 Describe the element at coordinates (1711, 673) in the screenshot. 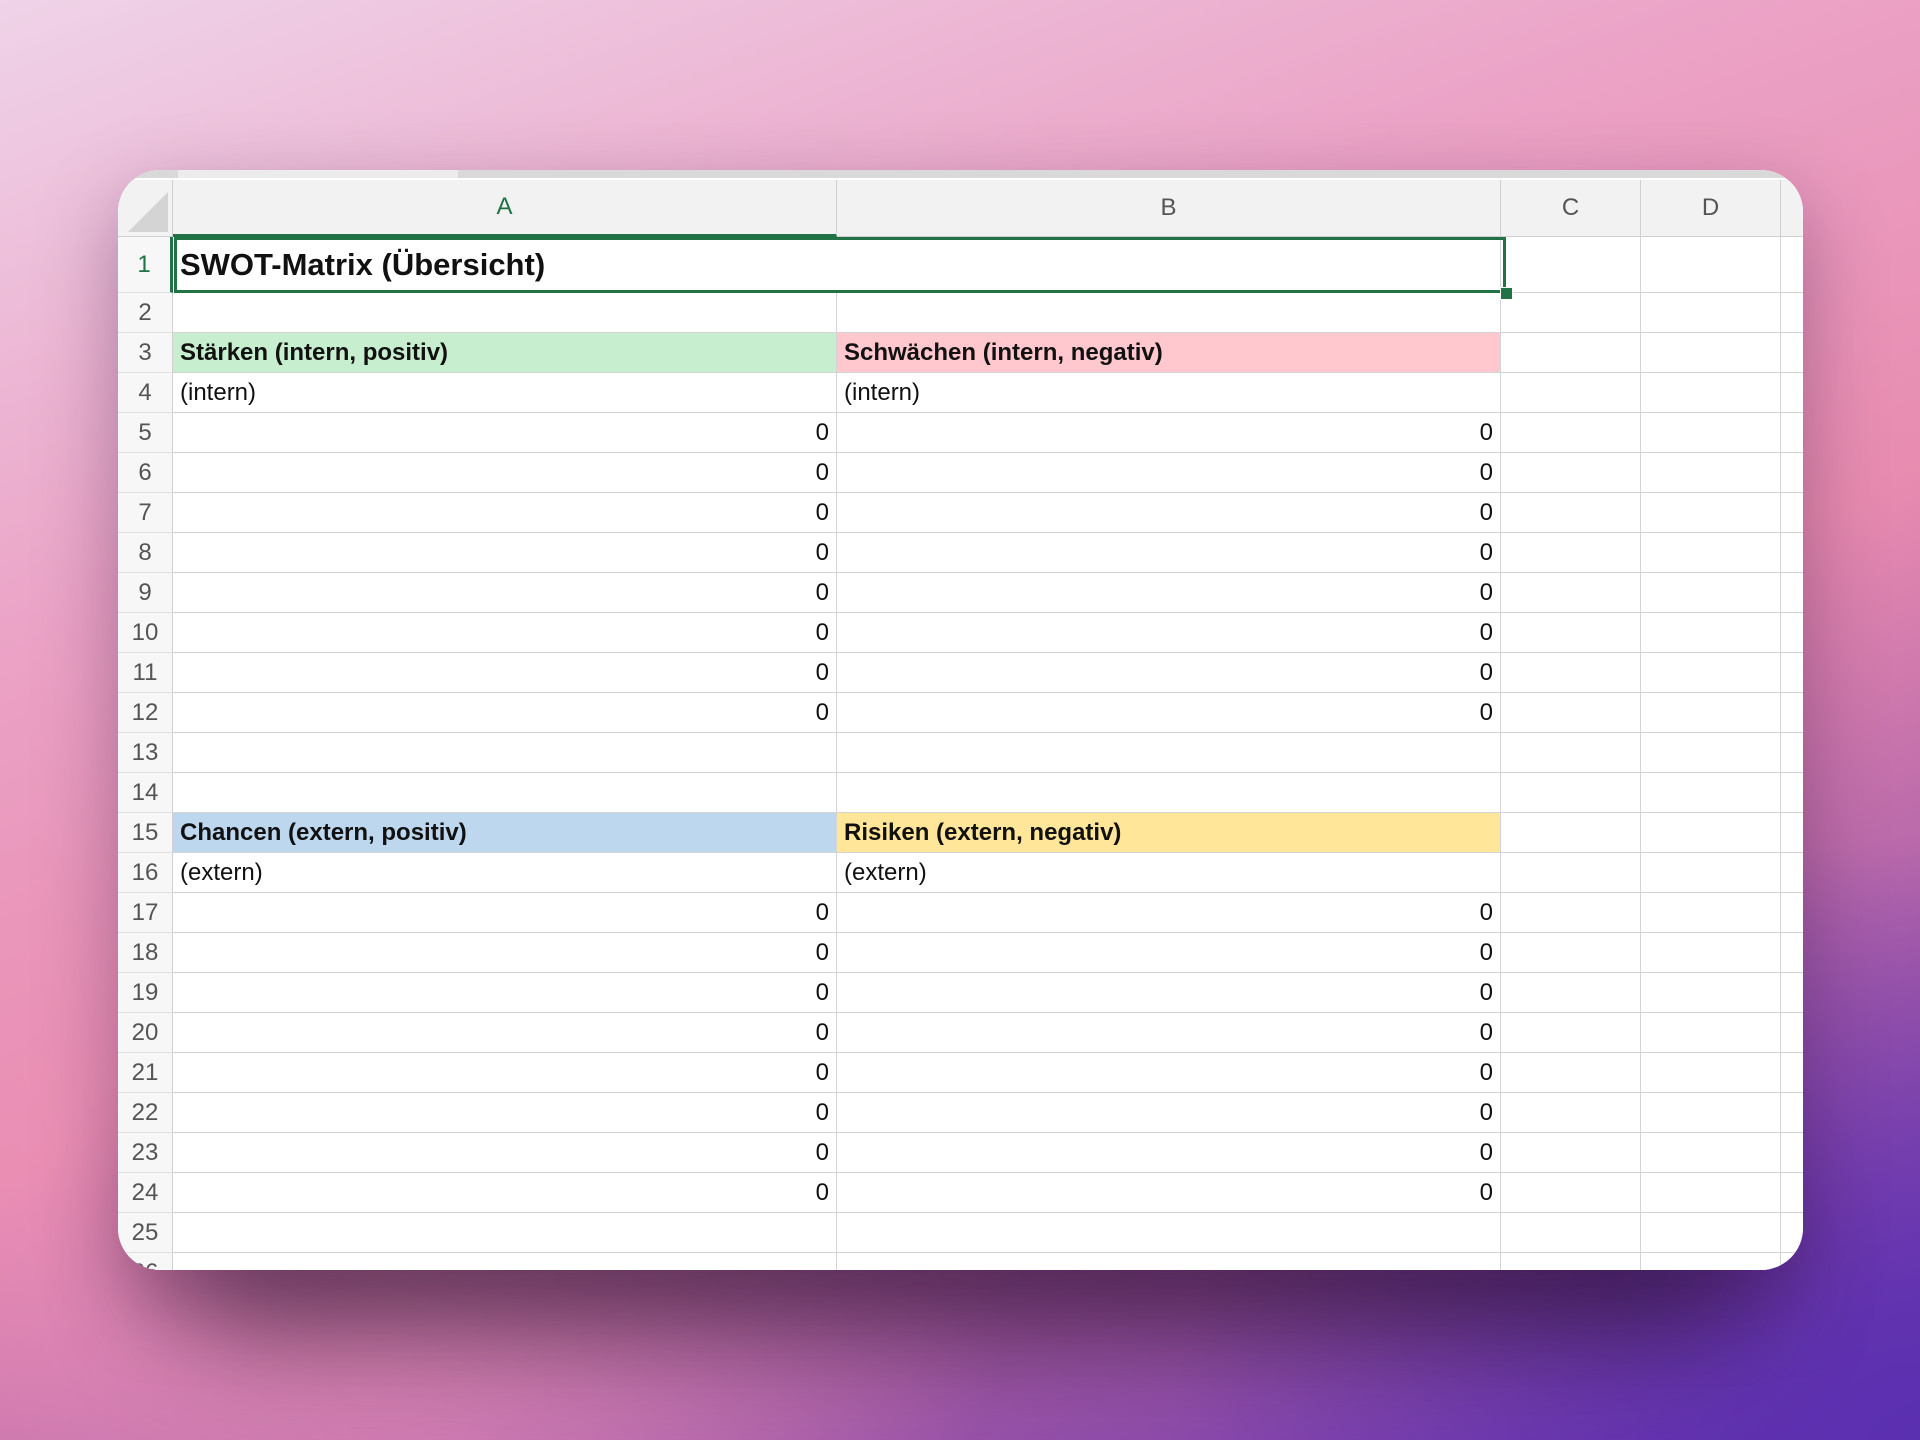

I see `cell-d11` at that location.